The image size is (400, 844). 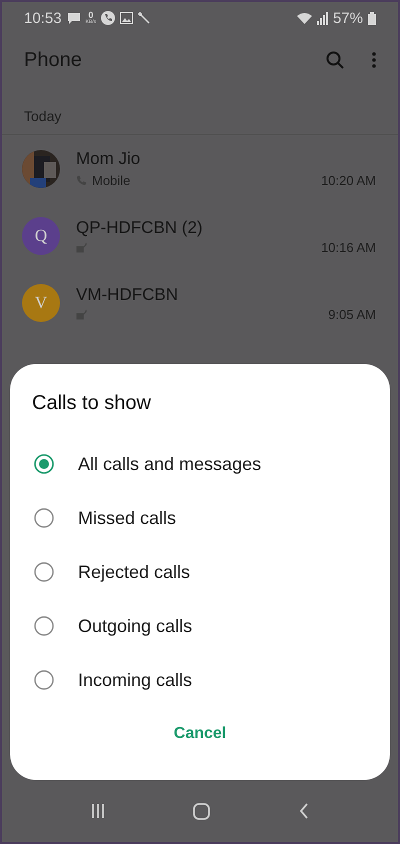 What do you see at coordinates (200, 518) in the screenshot?
I see `radio-option: Missed calls` at bounding box center [200, 518].